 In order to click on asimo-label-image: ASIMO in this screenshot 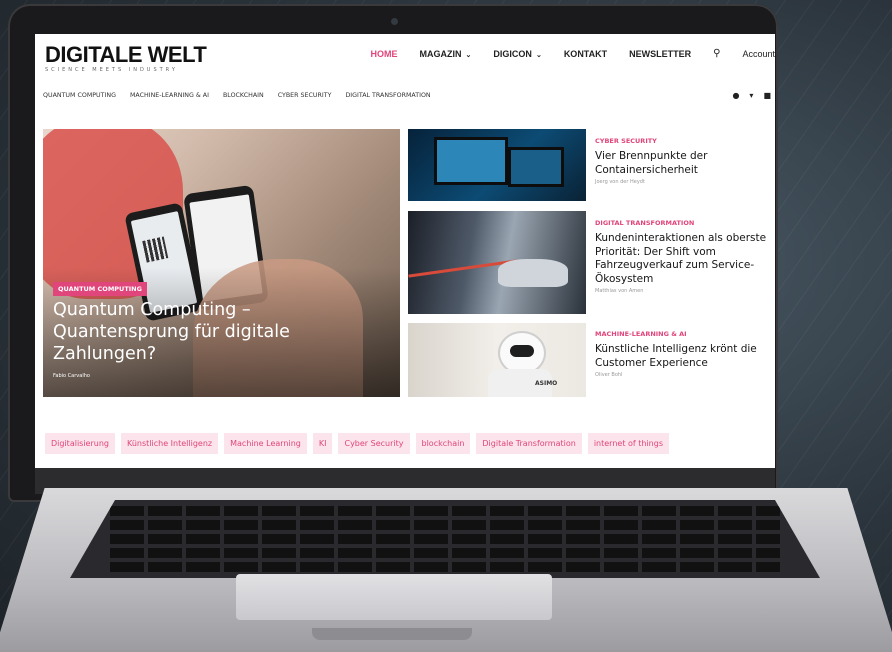, I will do `click(546, 383)`.